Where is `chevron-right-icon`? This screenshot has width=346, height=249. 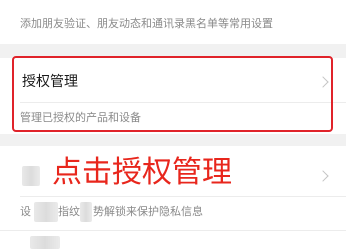
chevron-right-icon is located at coordinates (323, 176).